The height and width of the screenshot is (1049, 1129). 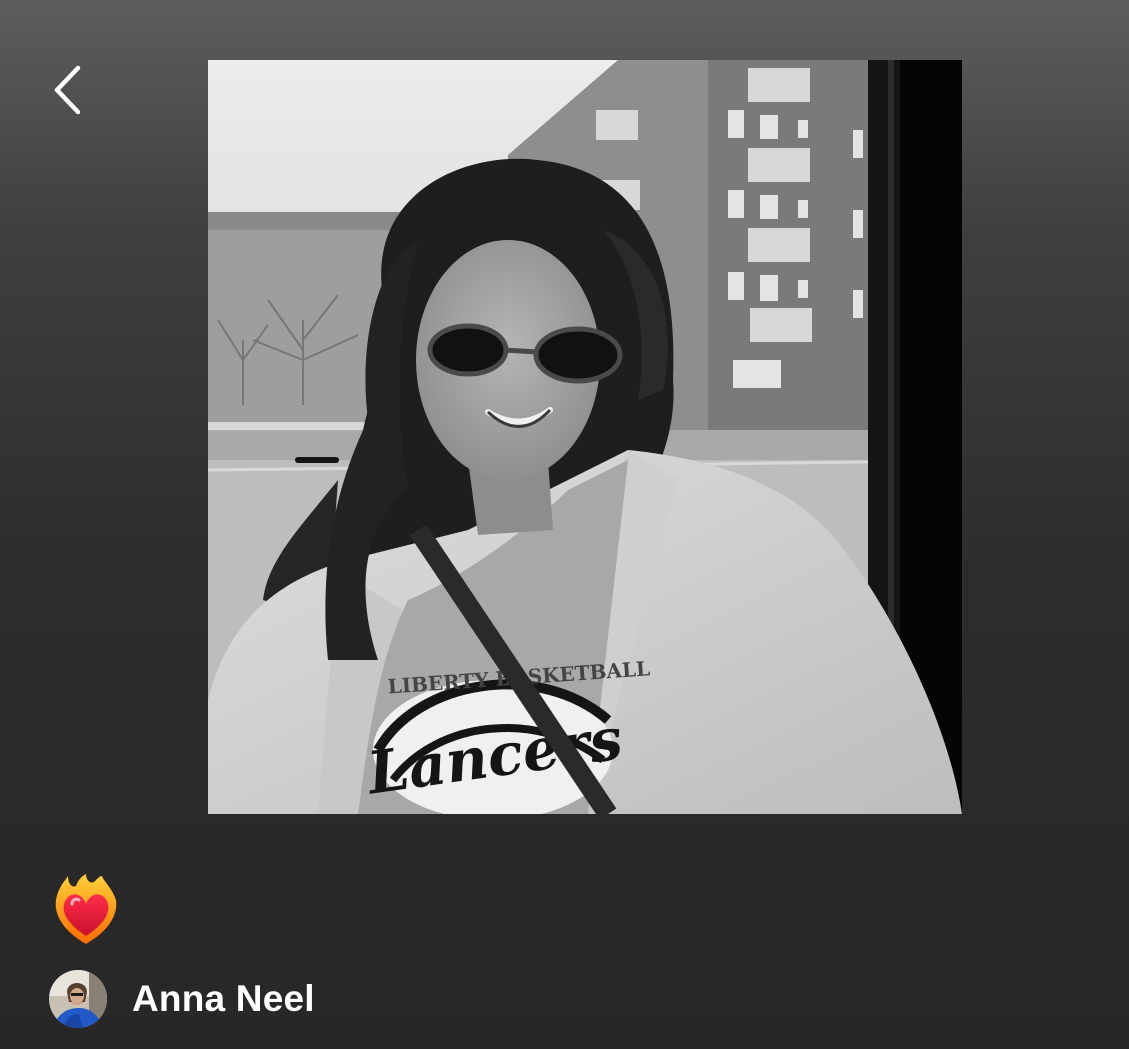 I want to click on heart-on-fire-emoji, so click(x=86, y=910).